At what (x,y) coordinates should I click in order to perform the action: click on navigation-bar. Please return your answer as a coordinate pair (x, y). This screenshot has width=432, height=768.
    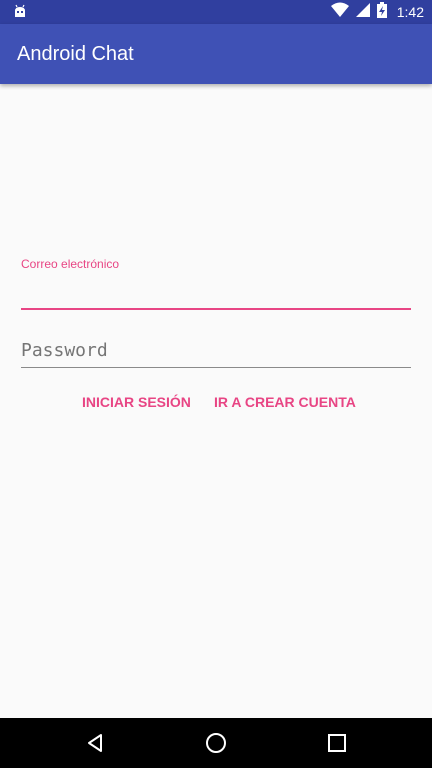
    Looking at the image, I should click on (216, 743).